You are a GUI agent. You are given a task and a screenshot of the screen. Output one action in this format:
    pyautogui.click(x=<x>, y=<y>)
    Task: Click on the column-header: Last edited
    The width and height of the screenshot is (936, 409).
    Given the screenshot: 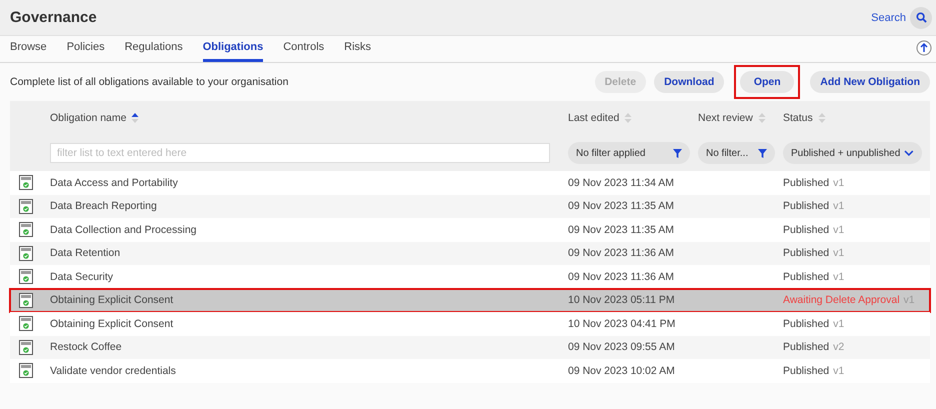 What is the action you would take?
    pyautogui.click(x=594, y=118)
    